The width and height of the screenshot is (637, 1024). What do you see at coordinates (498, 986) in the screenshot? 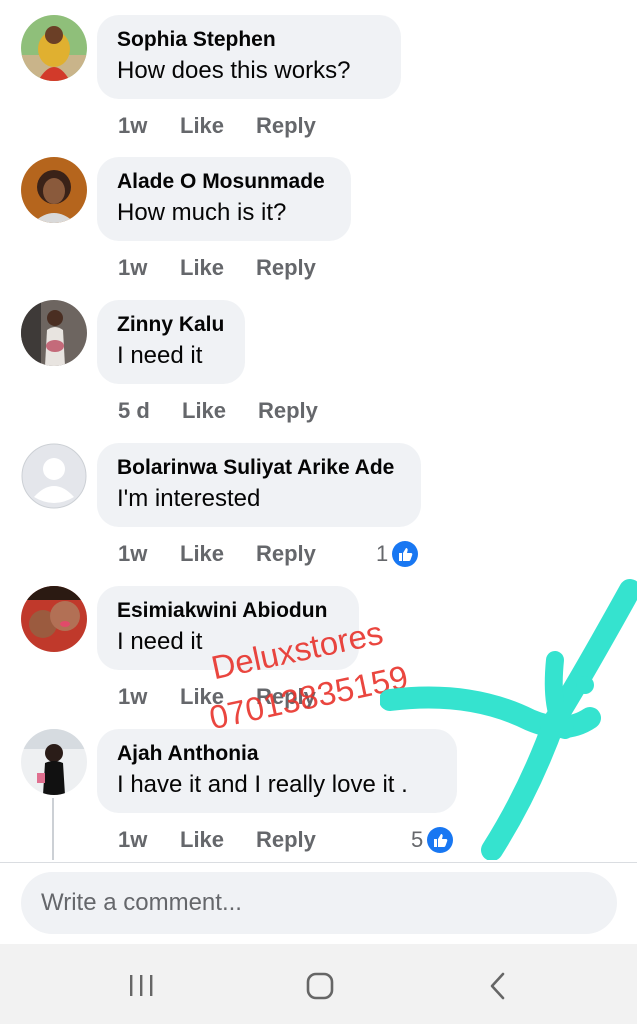
I see `back-icon` at bounding box center [498, 986].